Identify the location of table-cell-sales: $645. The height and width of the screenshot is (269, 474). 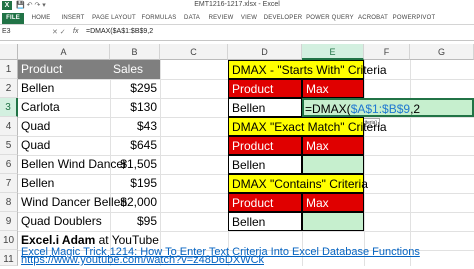
(135, 145).